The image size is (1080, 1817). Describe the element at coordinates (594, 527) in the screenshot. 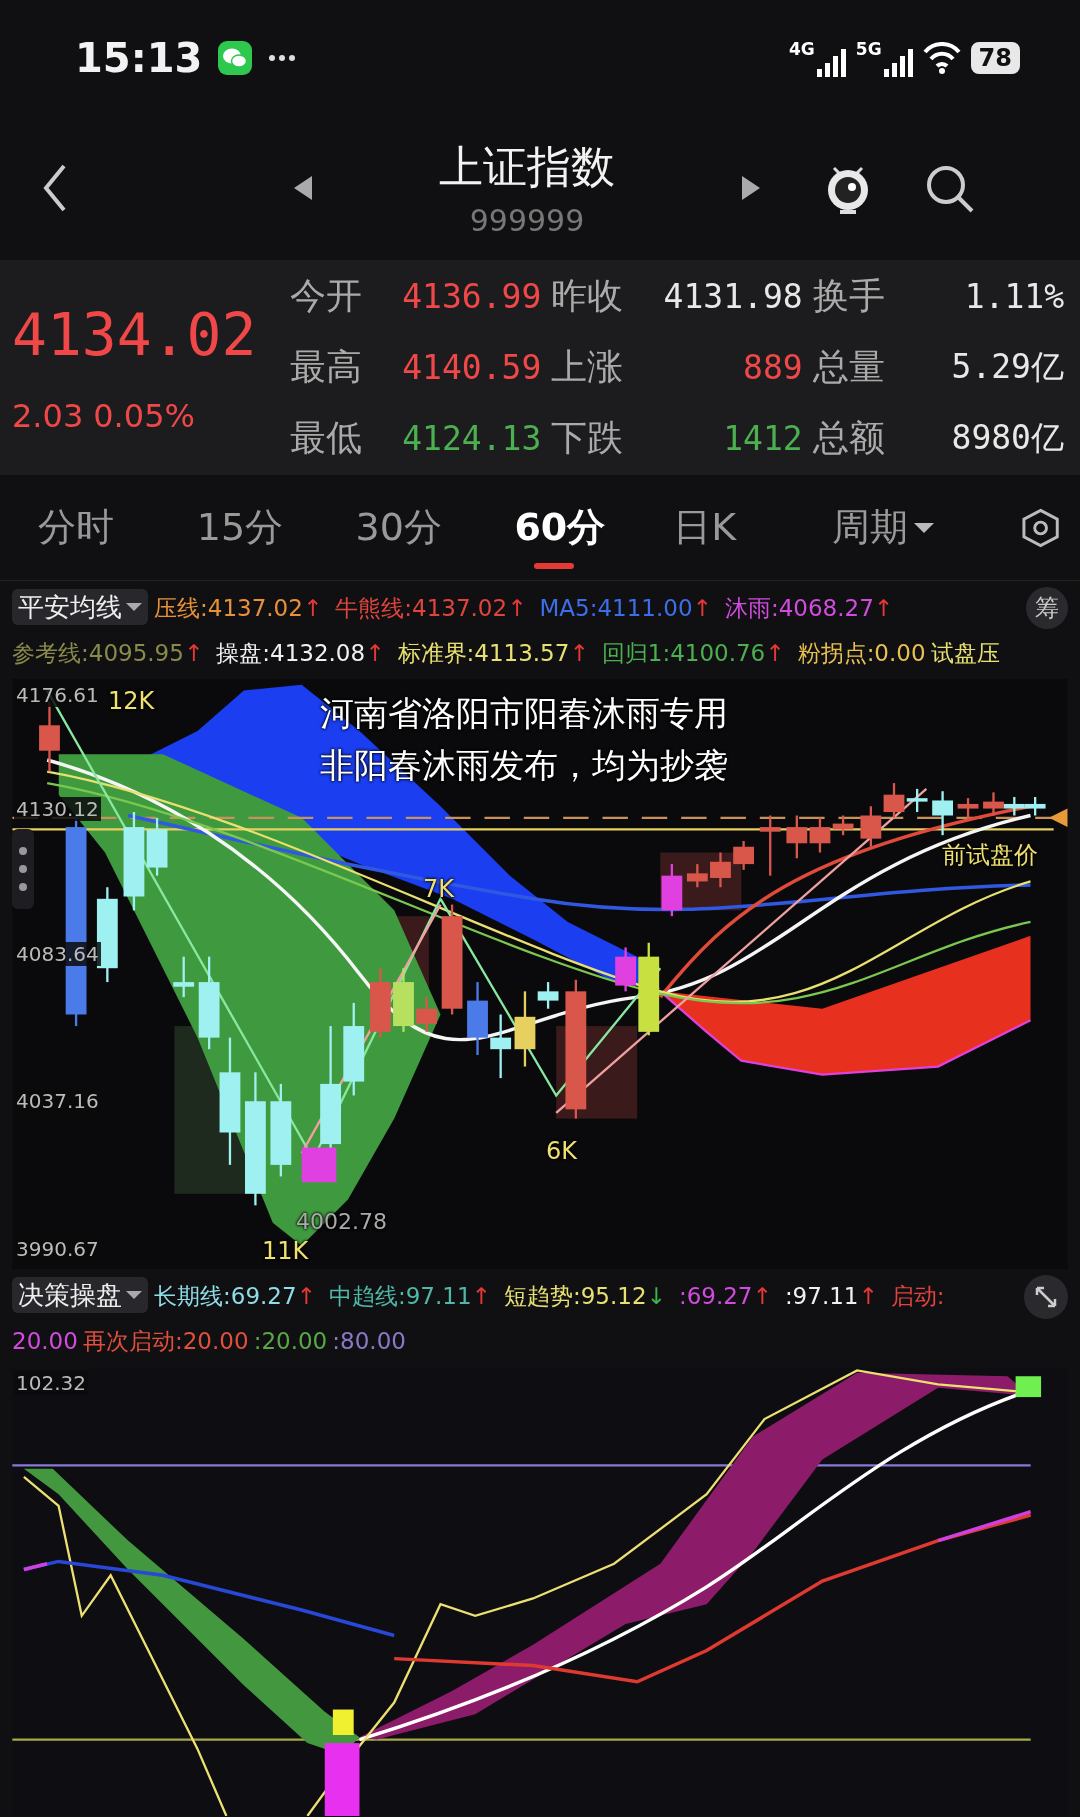

I see `period-tab: 60分` at that location.